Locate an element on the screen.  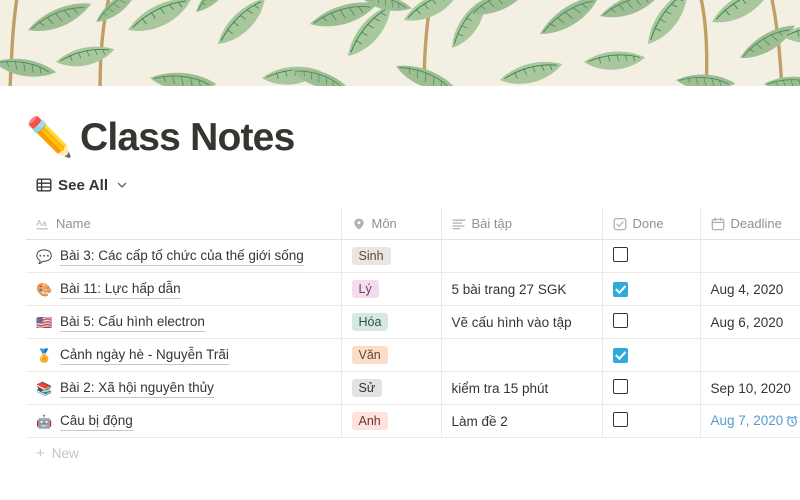
row-title: Cảnh ngày hè - Nguyễn Trãi is located at coordinates (144, 356).